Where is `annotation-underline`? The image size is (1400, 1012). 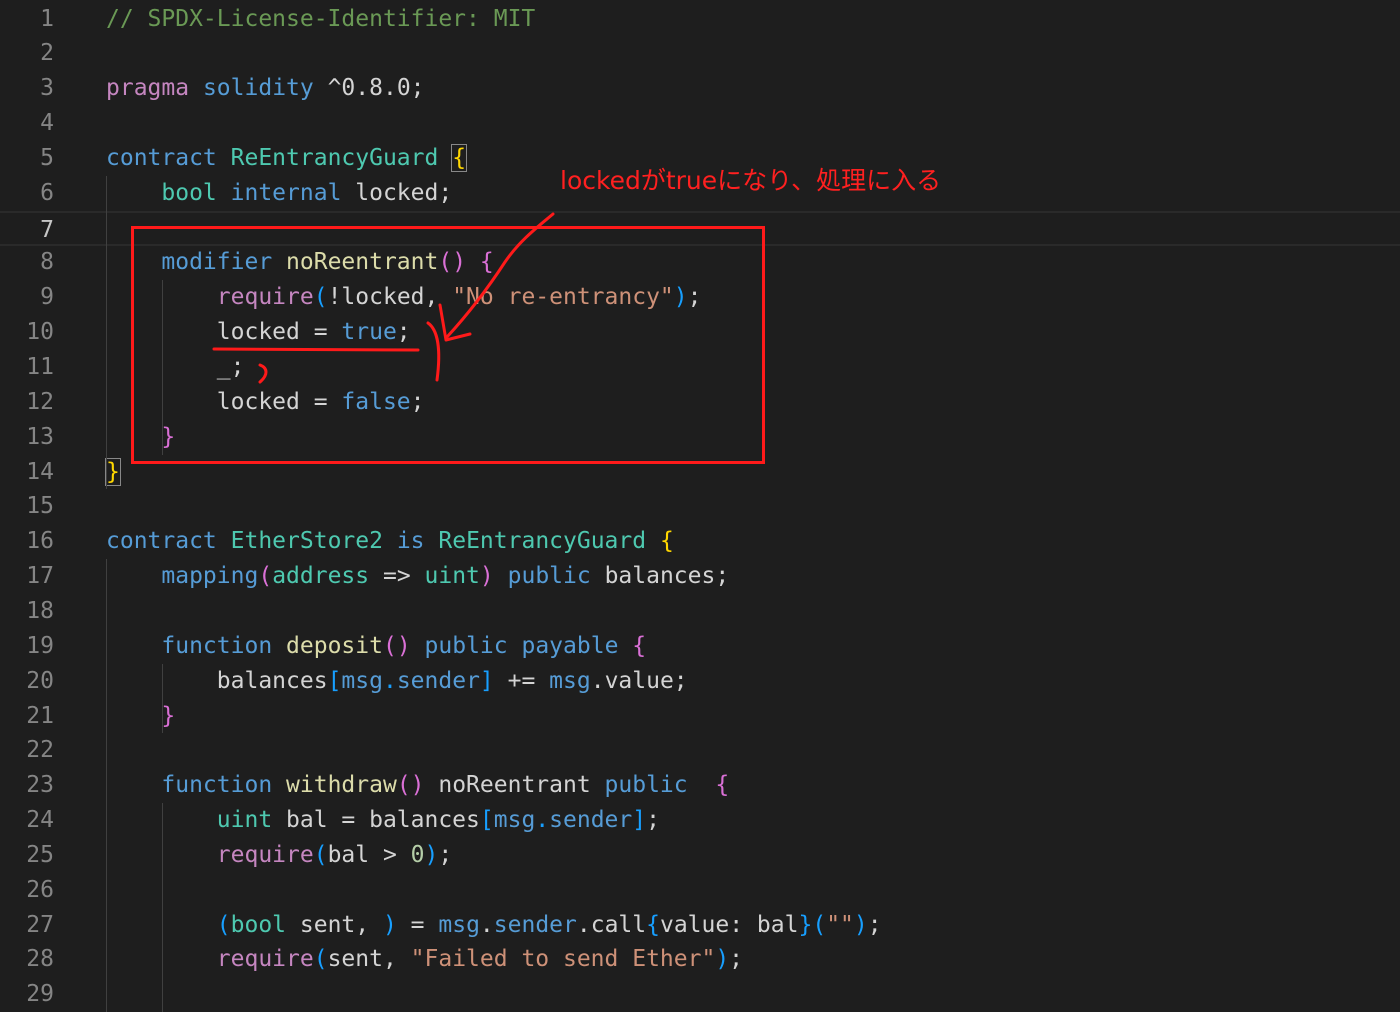 annotation-underline is located at coordinates (316, 349).